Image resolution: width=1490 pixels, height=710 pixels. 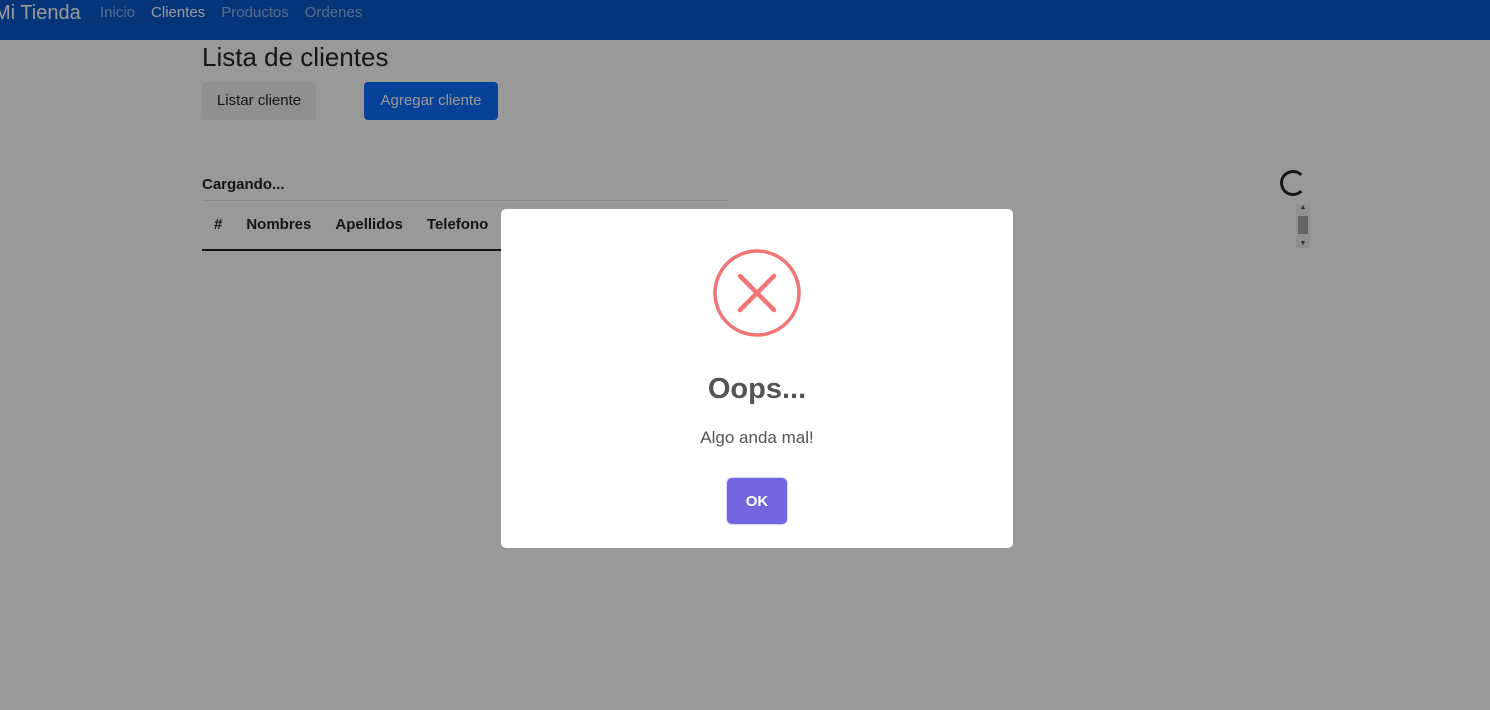 What do you see at coordinates (757, 437) in the screenshot?
I see `dialog-message: Algo anda mal!` at bounding box center [757, 437].